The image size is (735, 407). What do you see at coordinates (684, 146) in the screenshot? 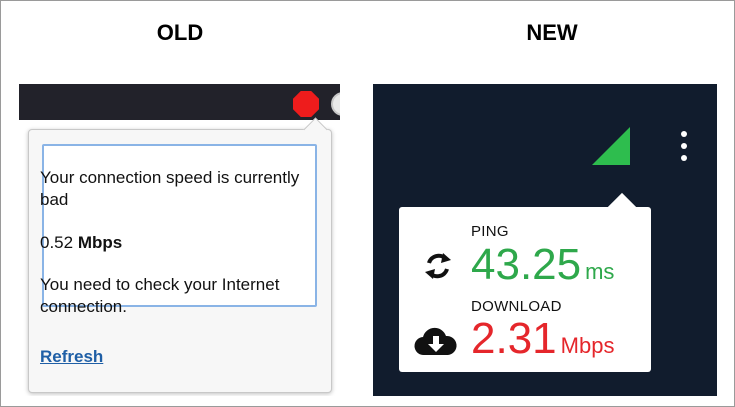
I see `menu-icon` at bounding box center [684, 146].